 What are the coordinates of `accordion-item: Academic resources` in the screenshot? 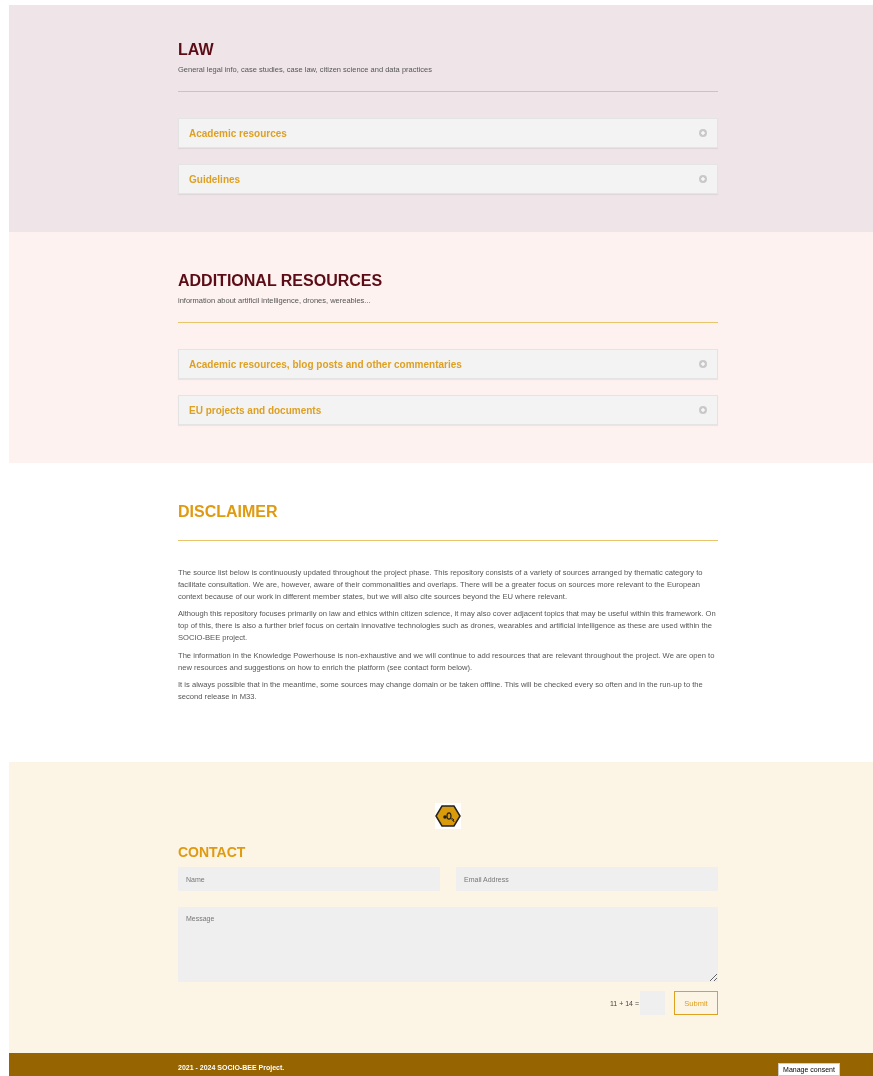 It's located at (448, 133).